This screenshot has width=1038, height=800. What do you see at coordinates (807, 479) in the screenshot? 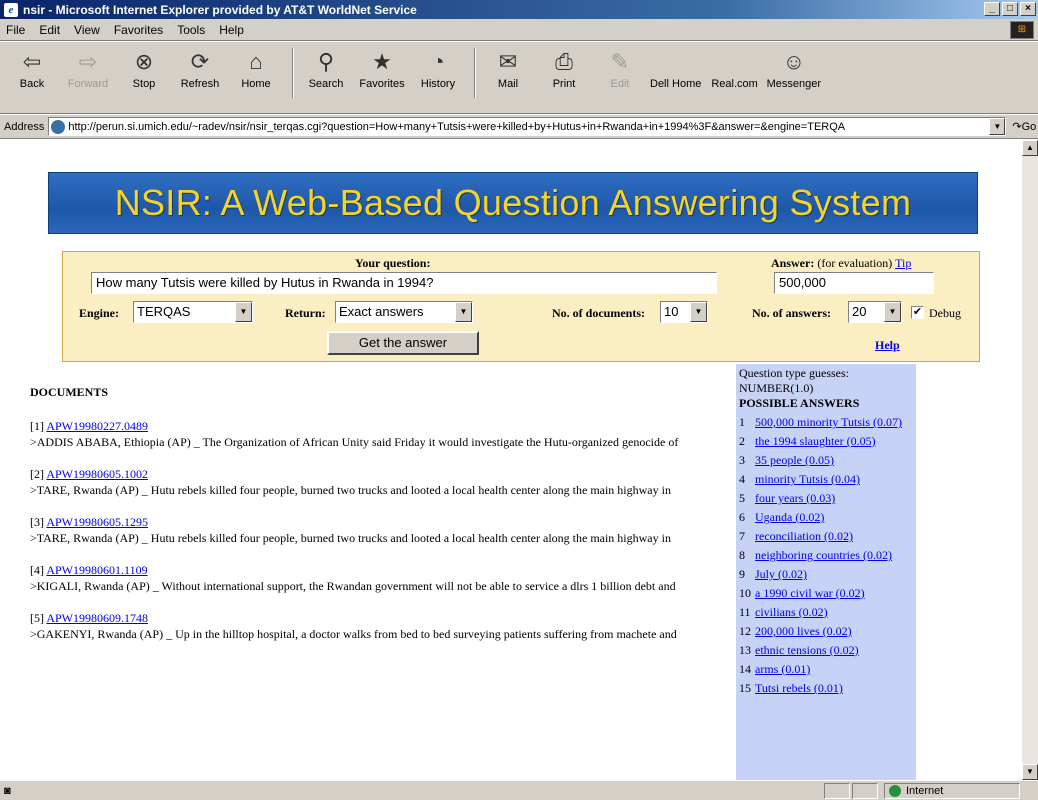
I see `answer-link: minority Tutsis (0.04)` at bounding box center [807, 479].